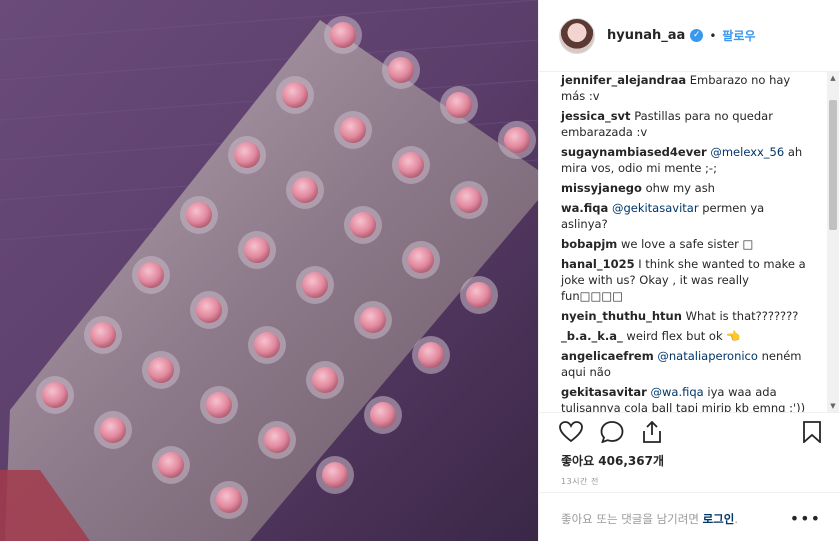 This screenshot has width=840, height=541. I want to click on comment-text: we love a safe sister □, so click(687, 244).